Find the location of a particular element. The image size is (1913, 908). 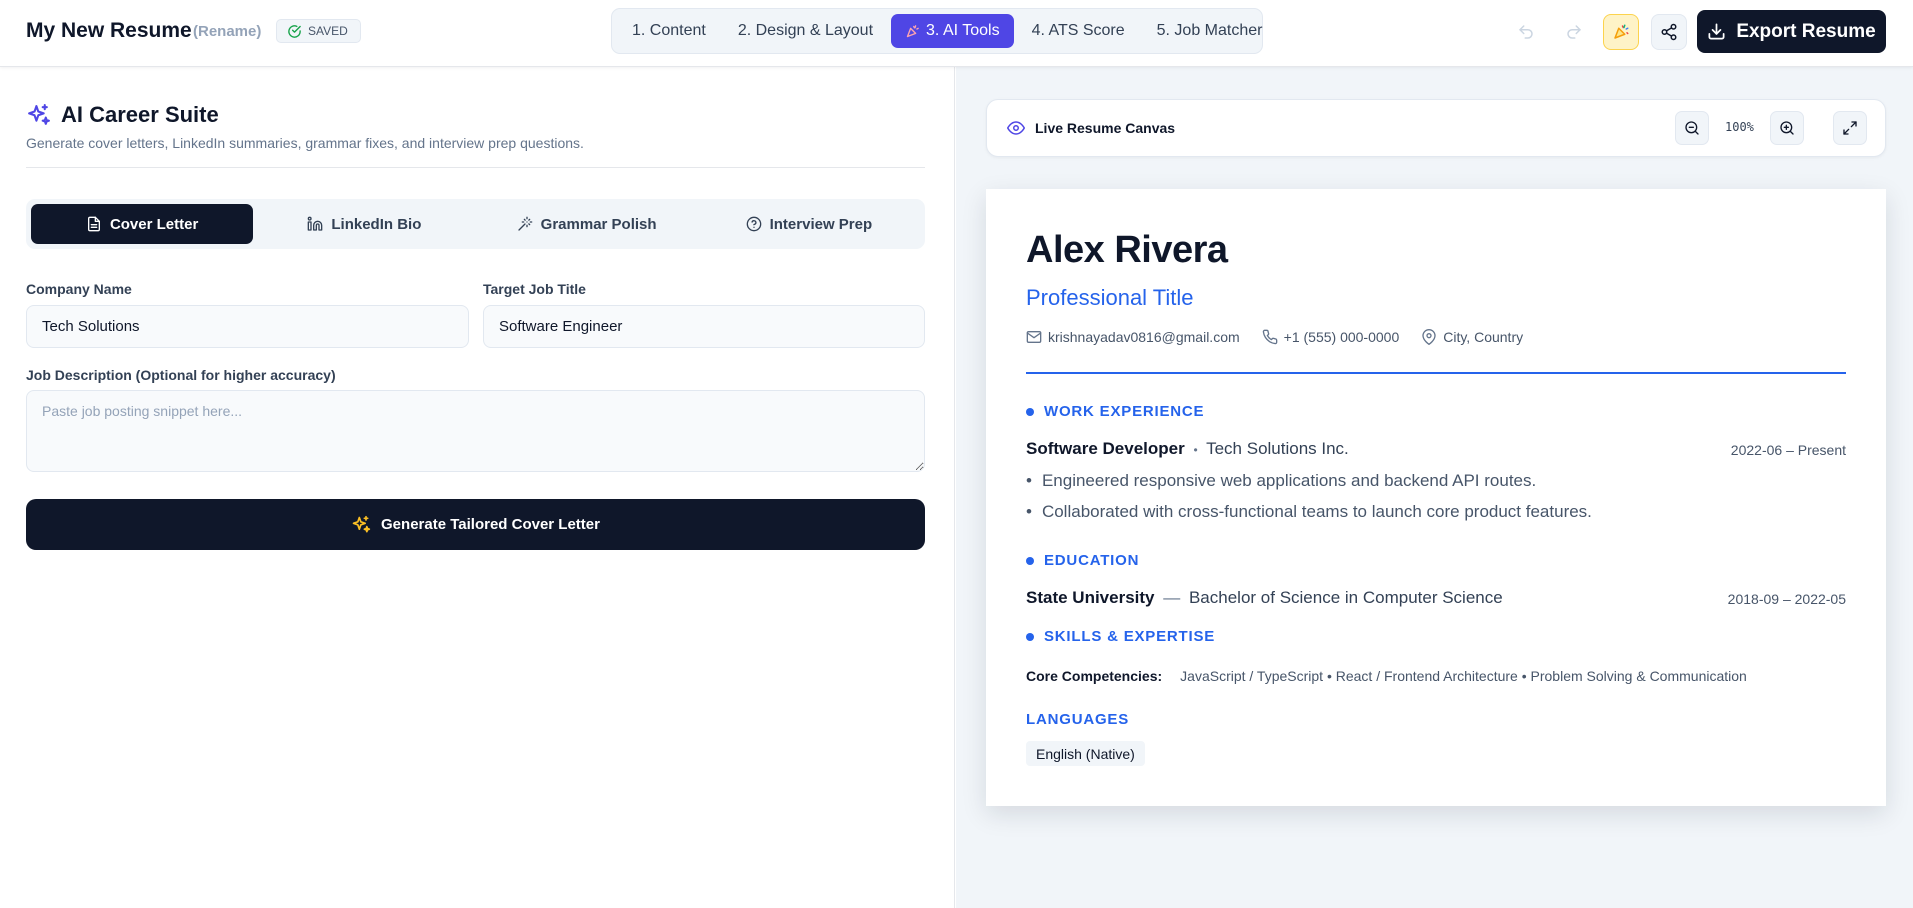

redo-icon is located at coordinates (1574, 32).